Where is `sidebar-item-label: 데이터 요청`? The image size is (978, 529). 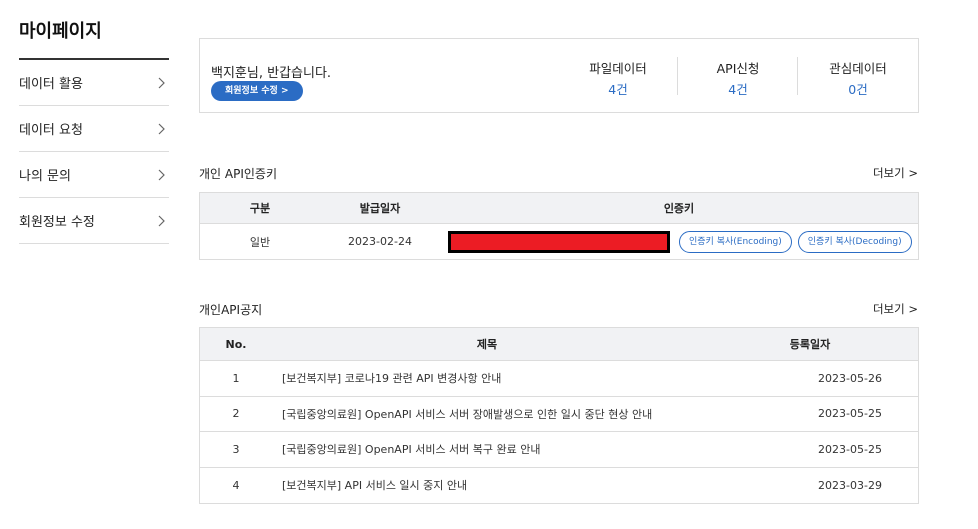
sidebar-item-label: 데이터 요청 is located at coordinates (51, 130).